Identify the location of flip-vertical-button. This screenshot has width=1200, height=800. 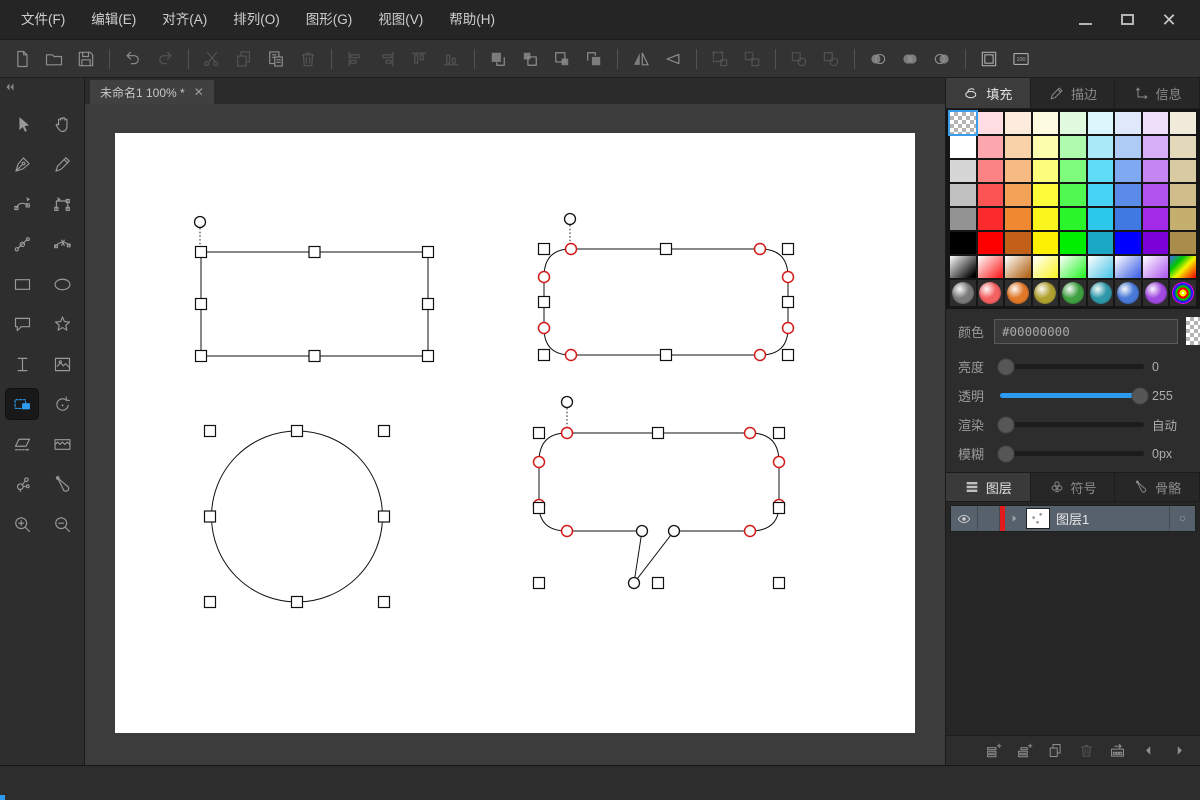
(673, 59).